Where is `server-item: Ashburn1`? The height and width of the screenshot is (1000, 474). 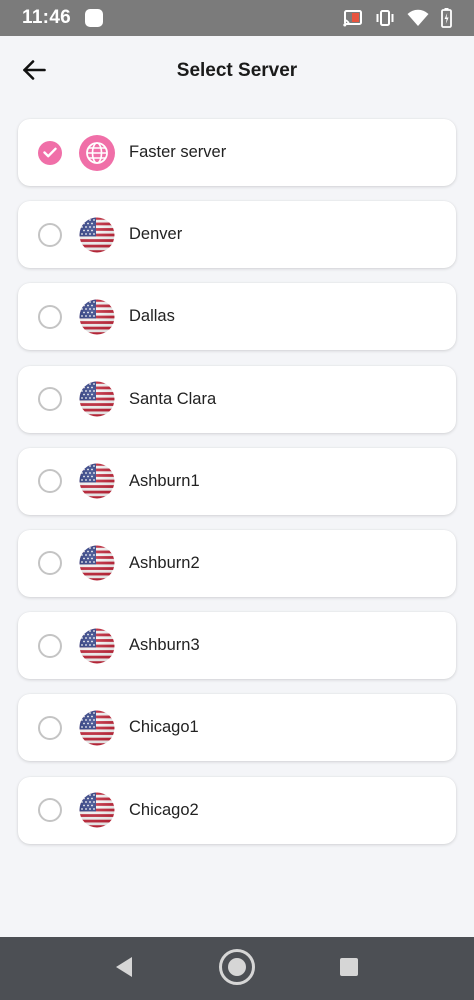 server-item: Ashburn1 is located at coordinates (237, 481).